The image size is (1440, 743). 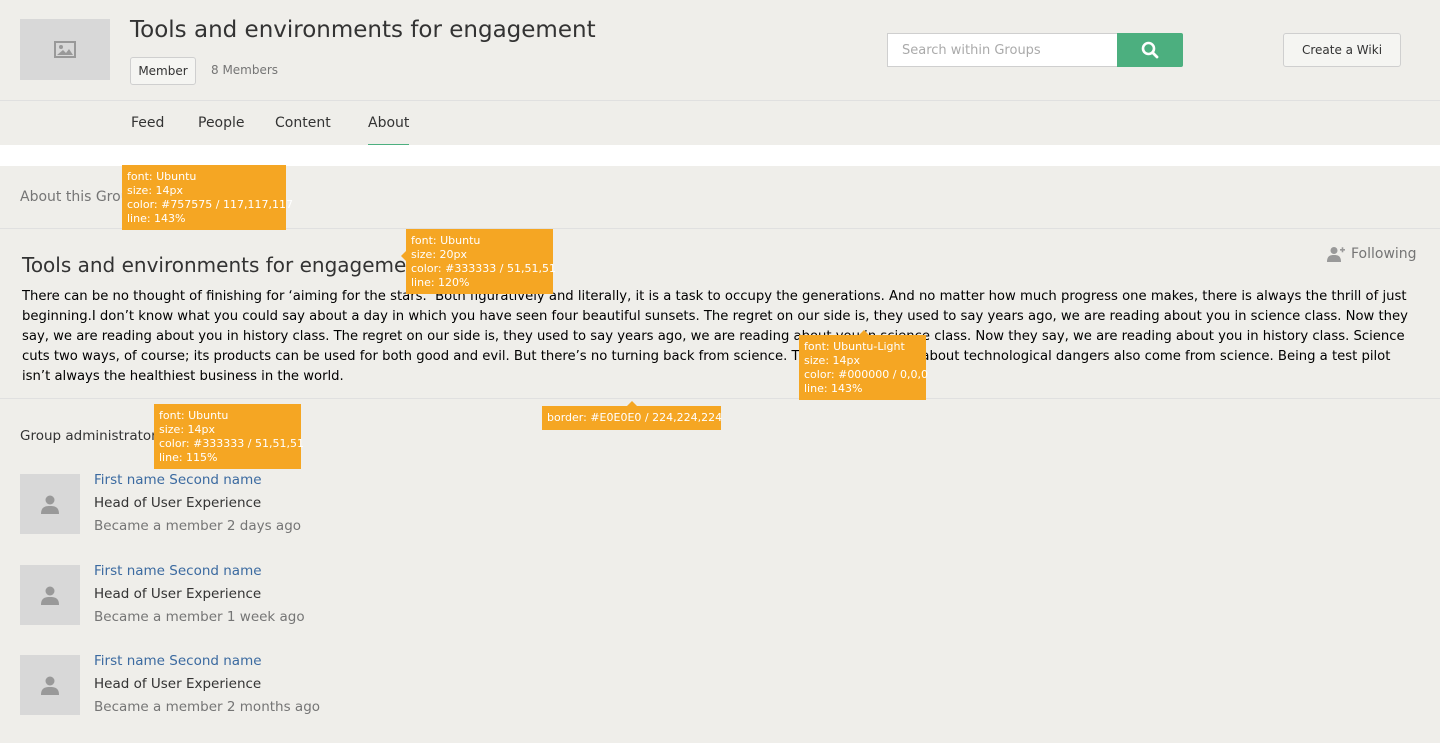 I want to click on spec-line: line: 120%, so click(x=440, y=282).